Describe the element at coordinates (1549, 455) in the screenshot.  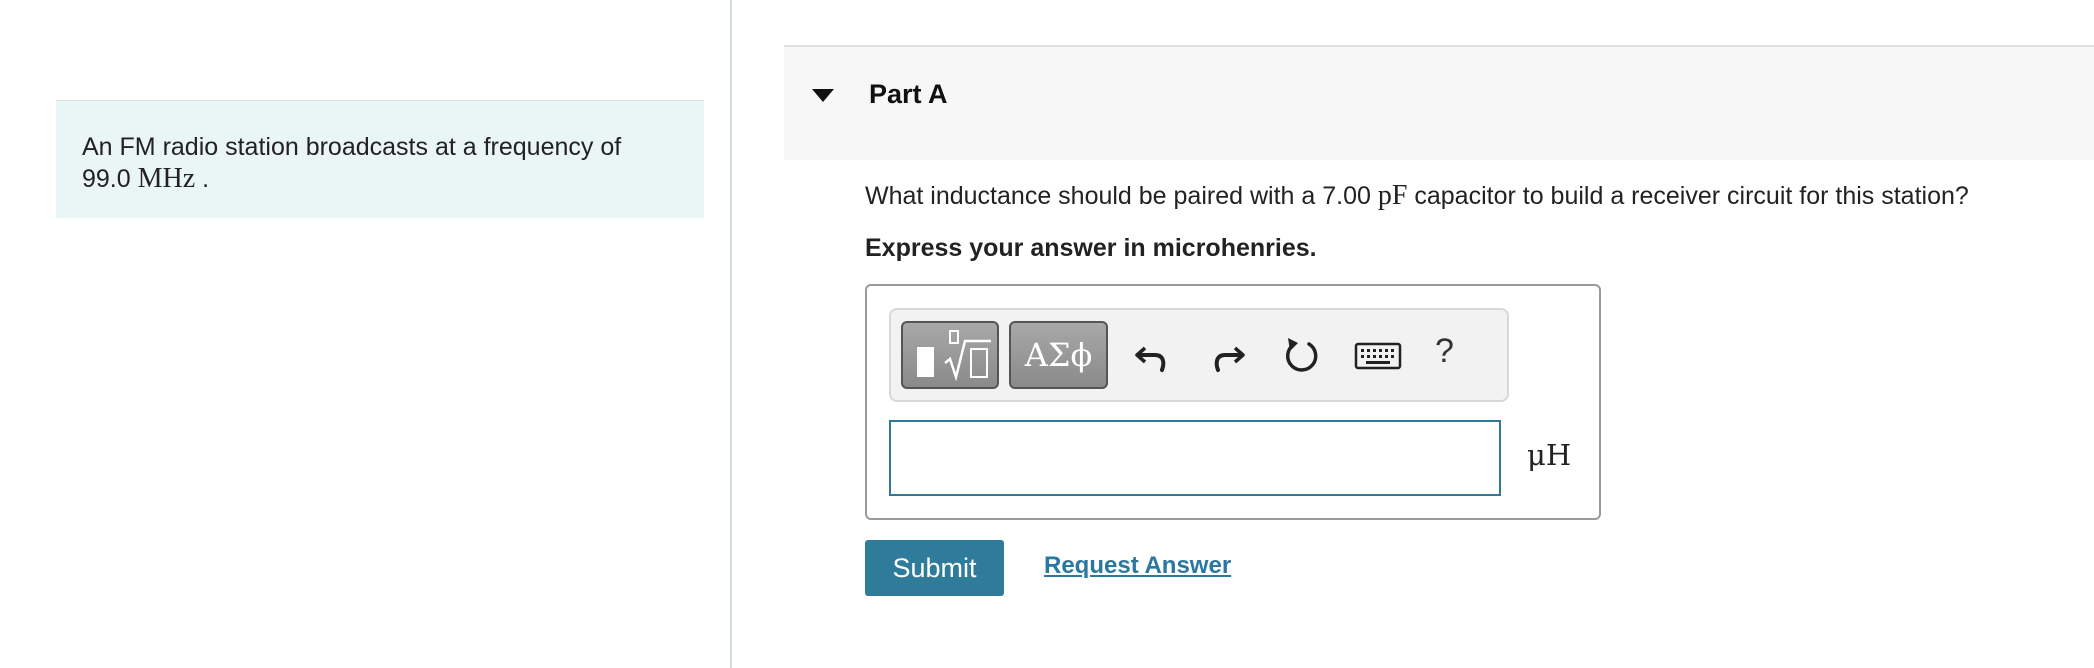
I see `answer-unit: μH` at that location.